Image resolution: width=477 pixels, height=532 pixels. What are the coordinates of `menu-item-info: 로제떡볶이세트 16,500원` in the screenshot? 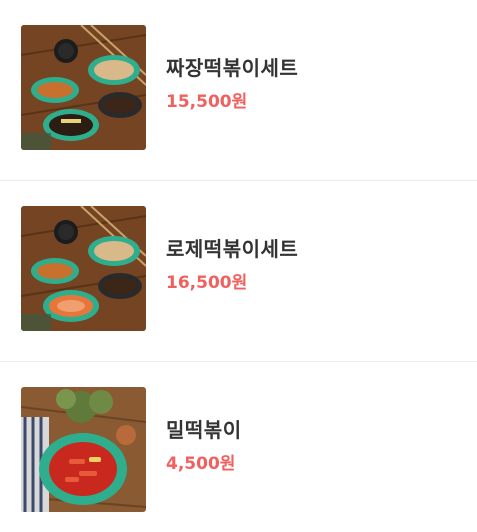 It's located at (232, 265).